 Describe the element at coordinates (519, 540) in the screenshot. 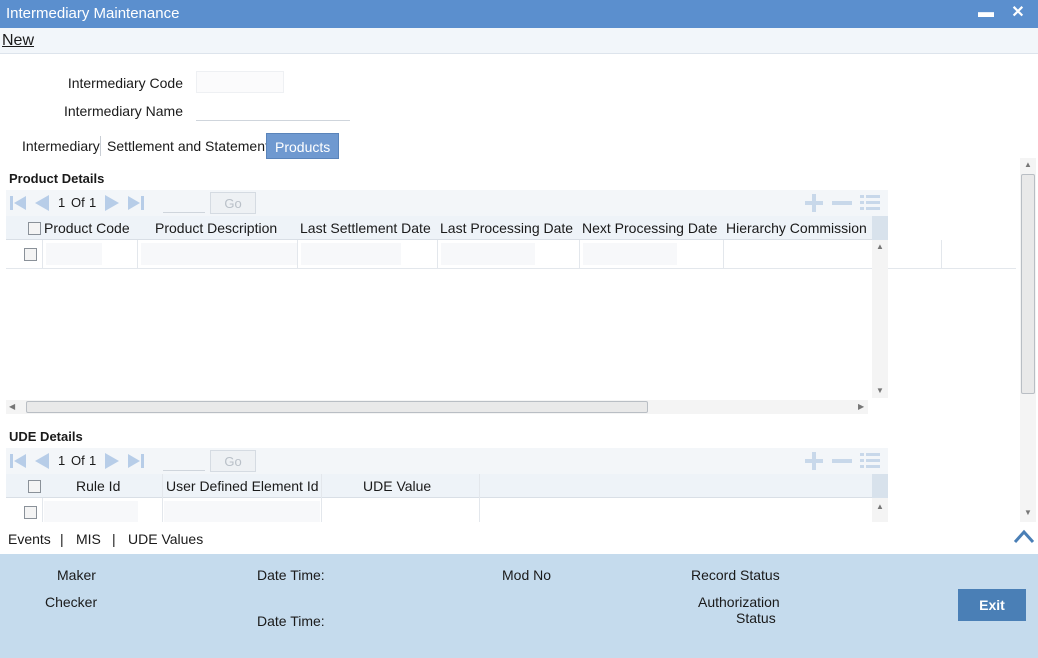

I see `footer-links: Events | MIS | UDE Values` at that location.